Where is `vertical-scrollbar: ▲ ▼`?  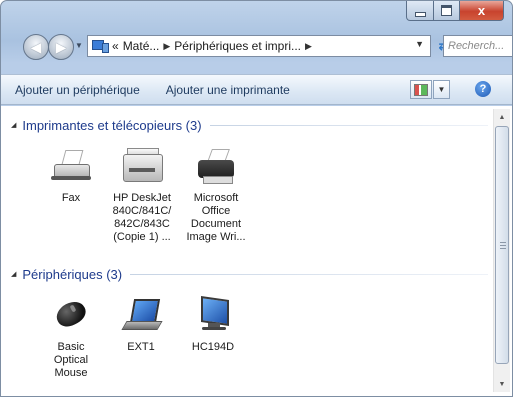 vertical-scrollbar: ▲ ▼ is located at coordinates (501, 250).